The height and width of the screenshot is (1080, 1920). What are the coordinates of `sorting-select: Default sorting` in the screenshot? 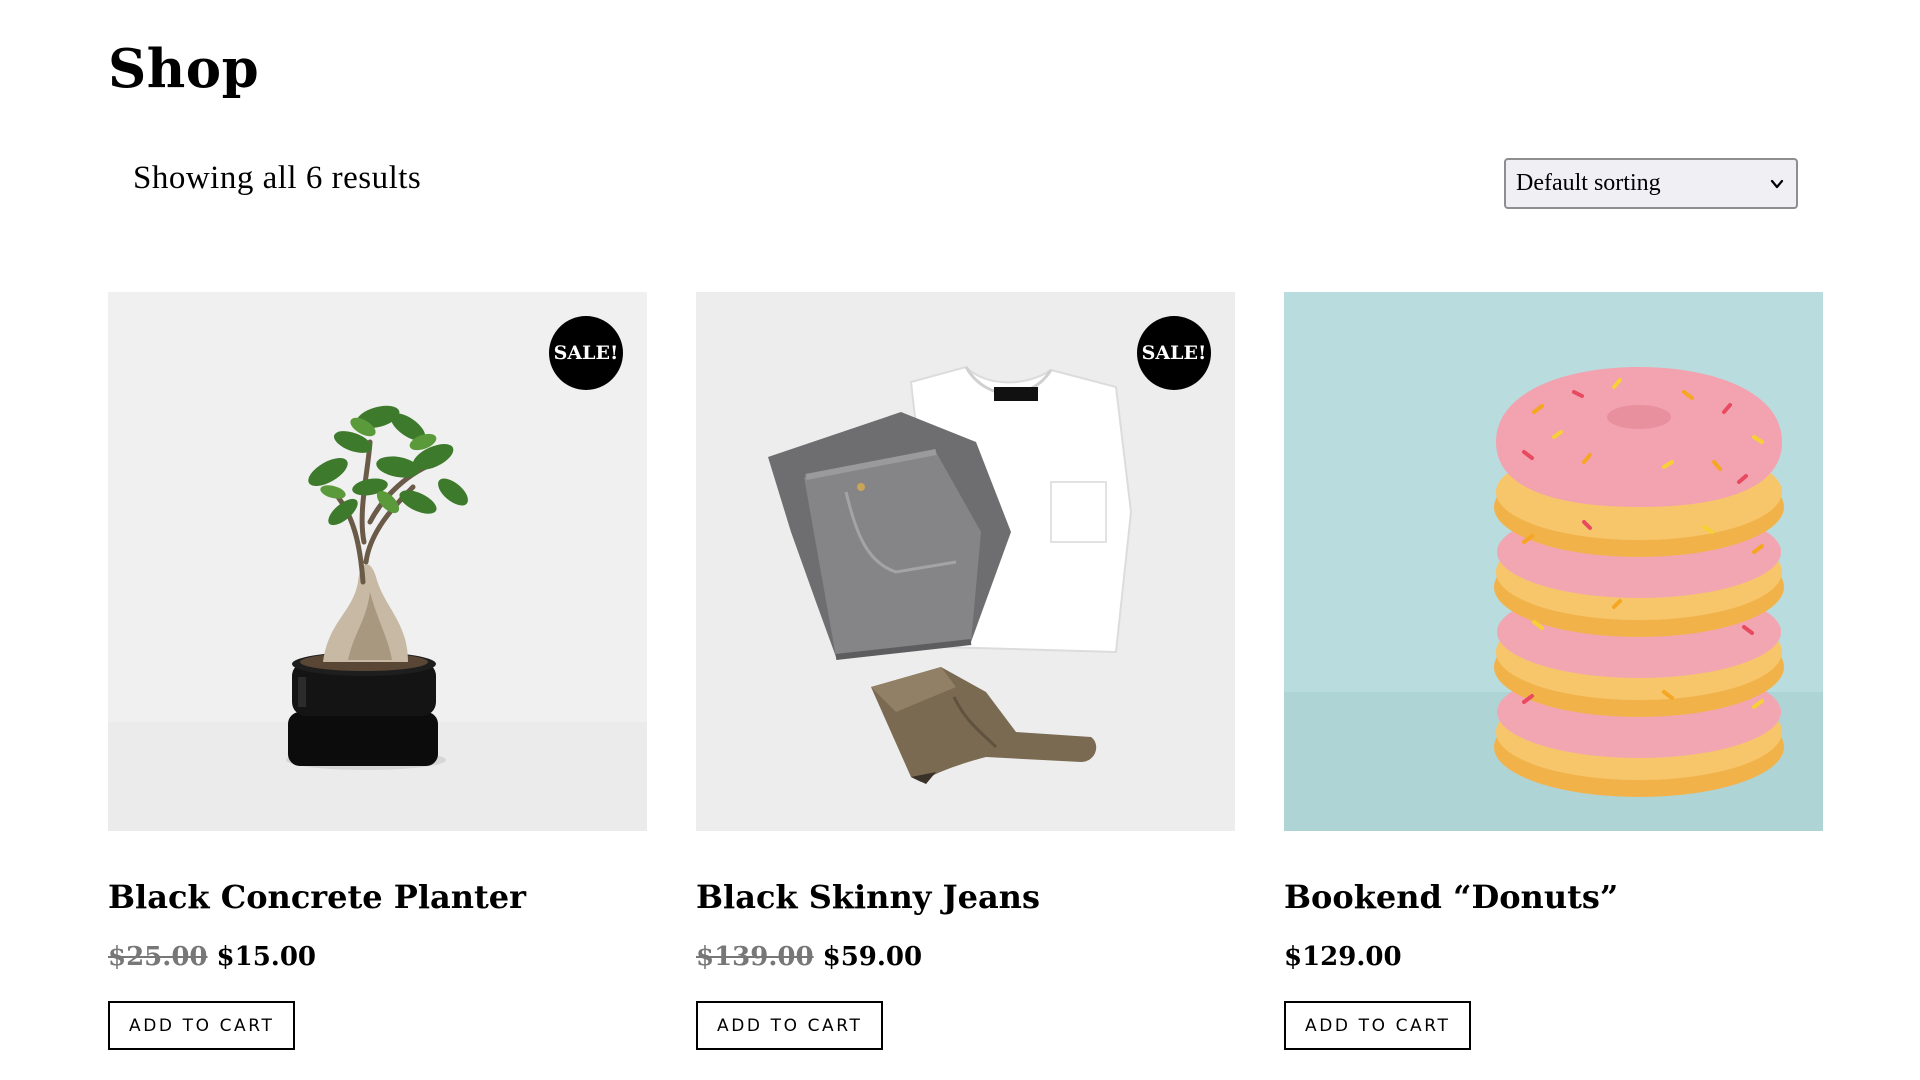 It's located at (1651, 183).